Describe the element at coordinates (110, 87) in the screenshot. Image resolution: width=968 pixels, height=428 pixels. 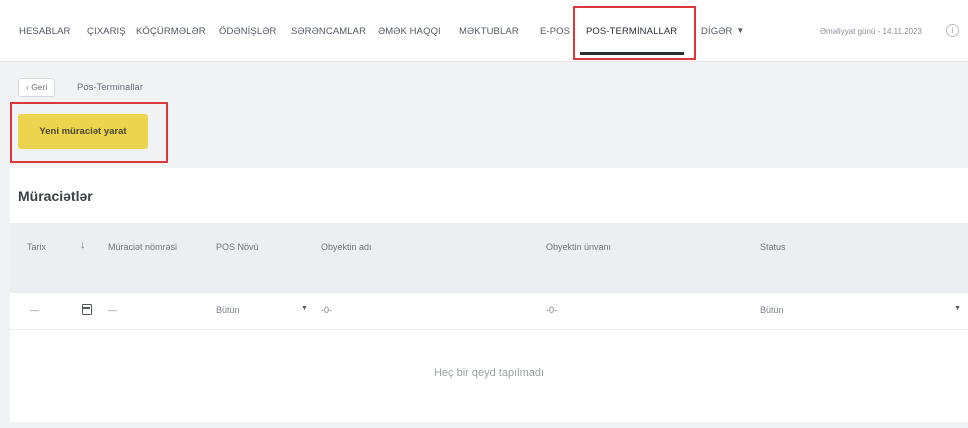
I see `breadcrumb-current: Pos-Terminallar` at that location.